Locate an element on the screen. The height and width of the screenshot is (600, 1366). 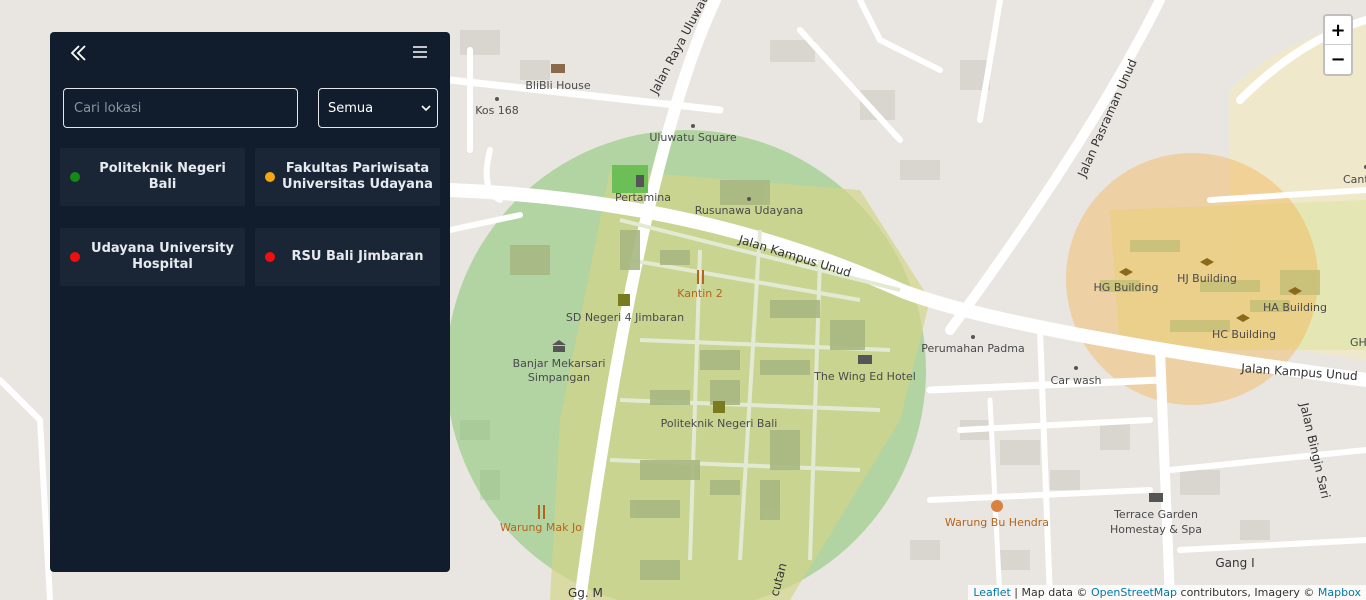
poi-label: Terrace Garden is located at coordinates (1155, 514).